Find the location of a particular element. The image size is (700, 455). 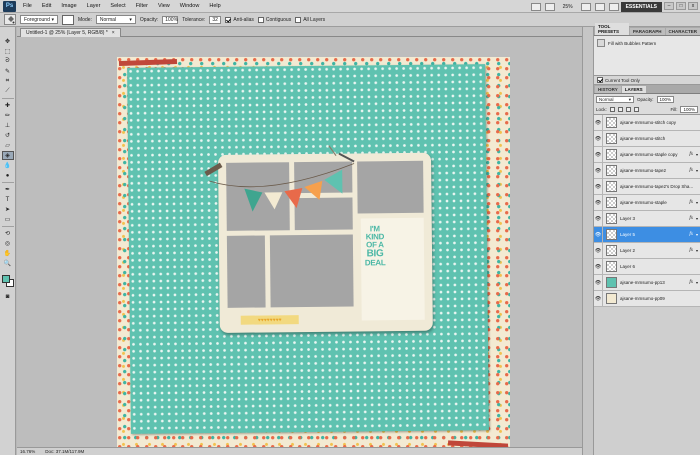

layer-name: Layer 6 is located at coordinates (660, 266).